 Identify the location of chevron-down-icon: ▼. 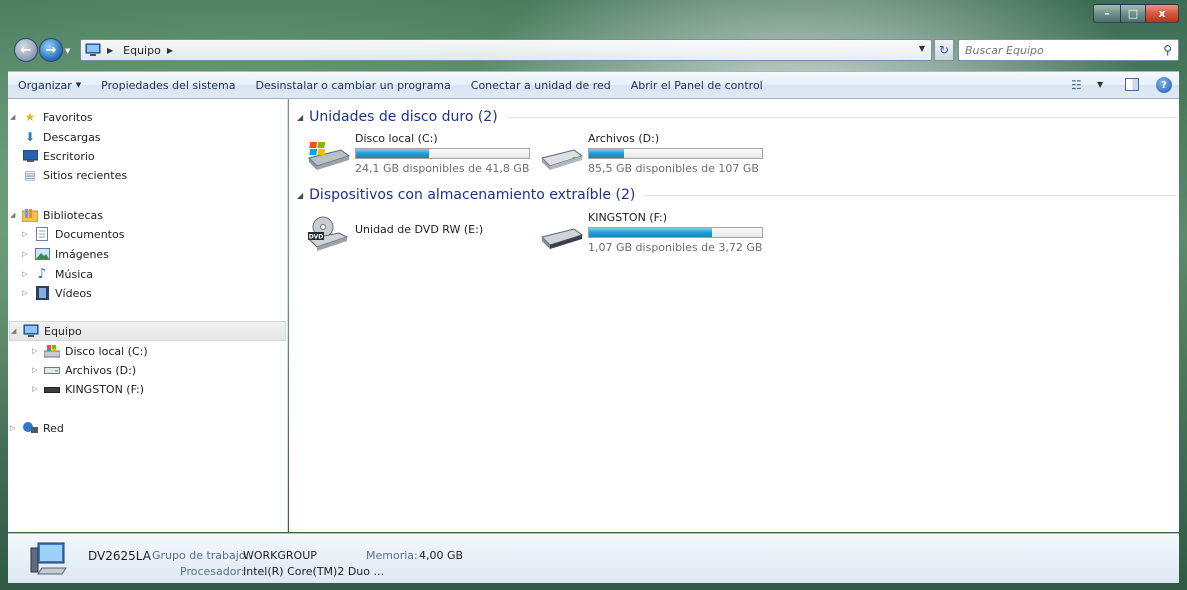
(78, 85).